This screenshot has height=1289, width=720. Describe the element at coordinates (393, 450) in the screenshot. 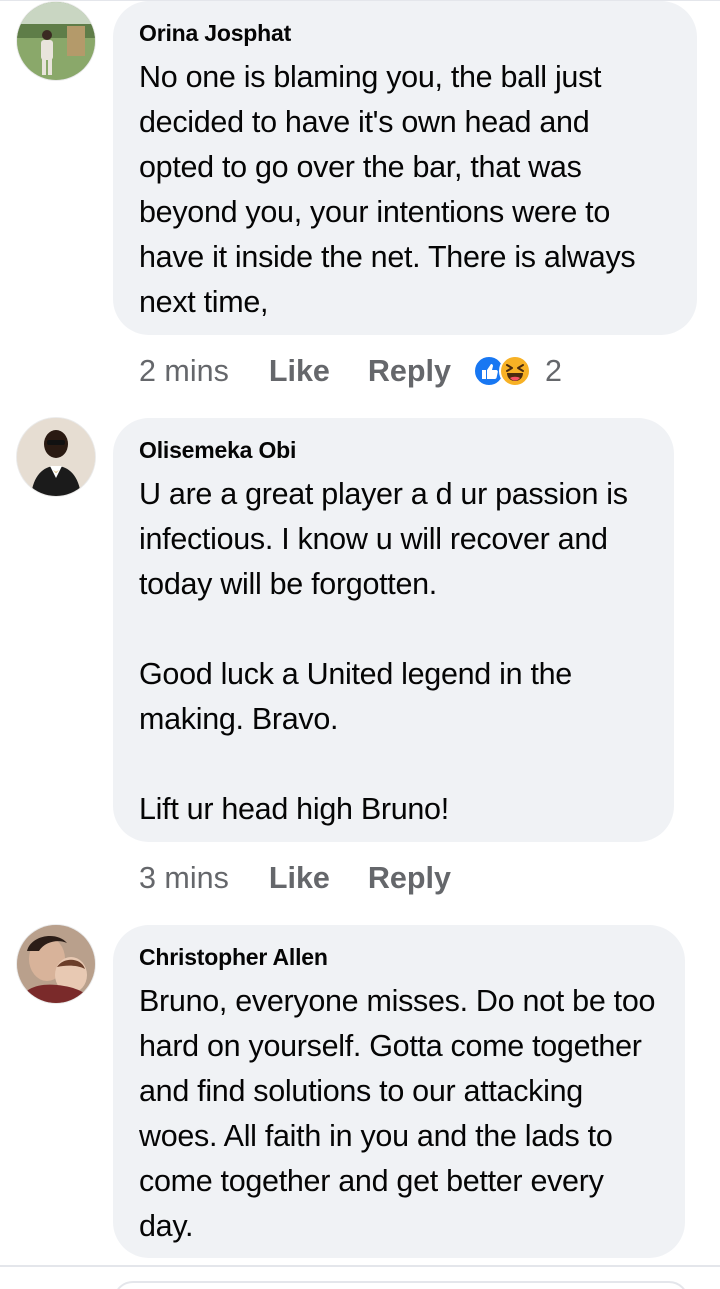

I see `comment-author: Olisemeka Obi` at that location.